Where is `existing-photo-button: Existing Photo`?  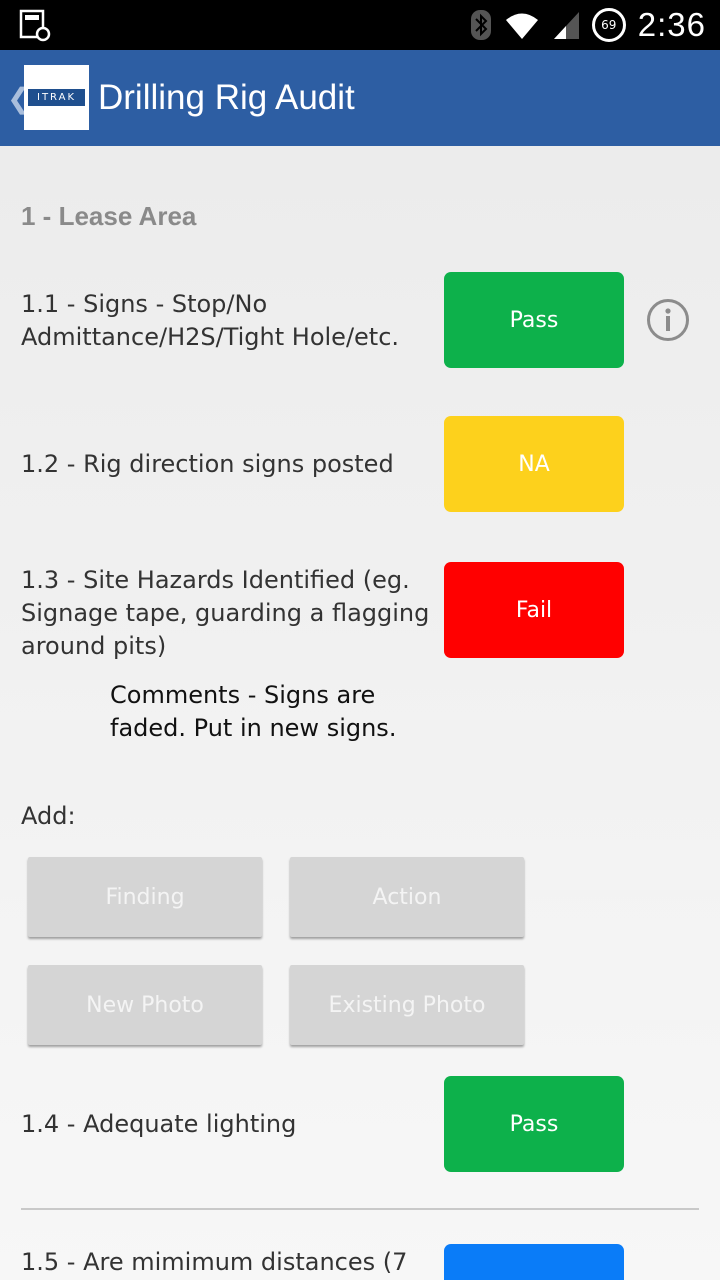 existing-photo-button: Existing Photo is located at coordinates (407, 1005).